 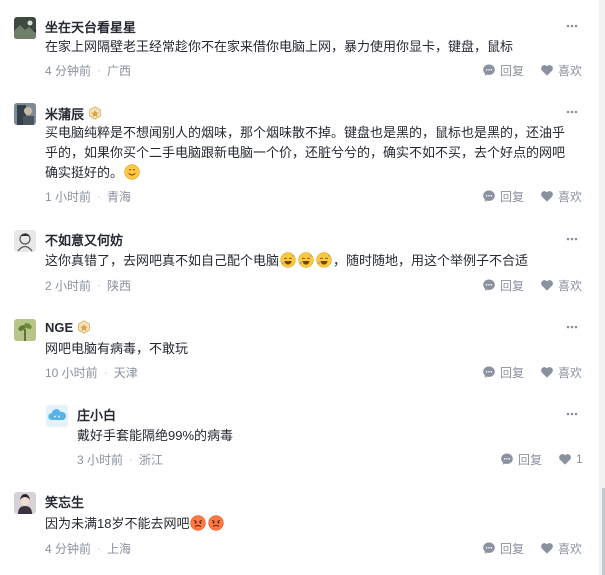 I want to click on comment-location: 陕西, so click(x=119, y=285).